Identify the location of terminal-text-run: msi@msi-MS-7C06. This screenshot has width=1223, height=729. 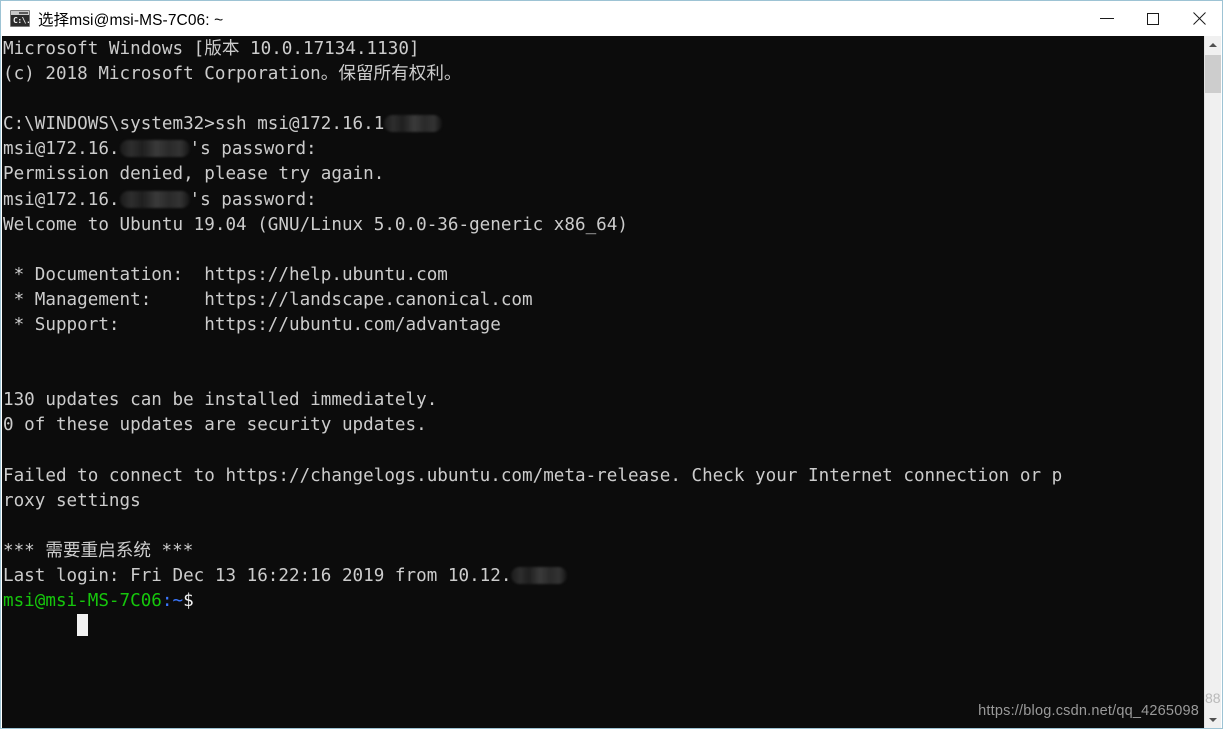
(82, 601).